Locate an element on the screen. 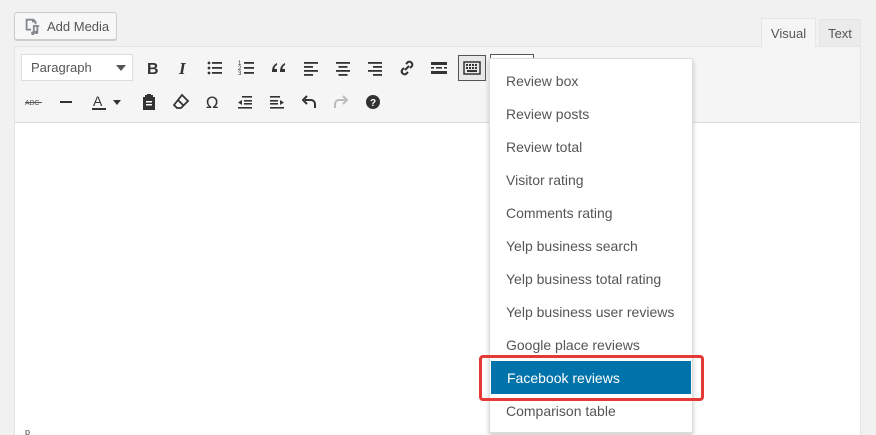 Image resolution: width=876 pixels, height=435 pixels. svg-text: 3 is located at coordinates (240, 74).